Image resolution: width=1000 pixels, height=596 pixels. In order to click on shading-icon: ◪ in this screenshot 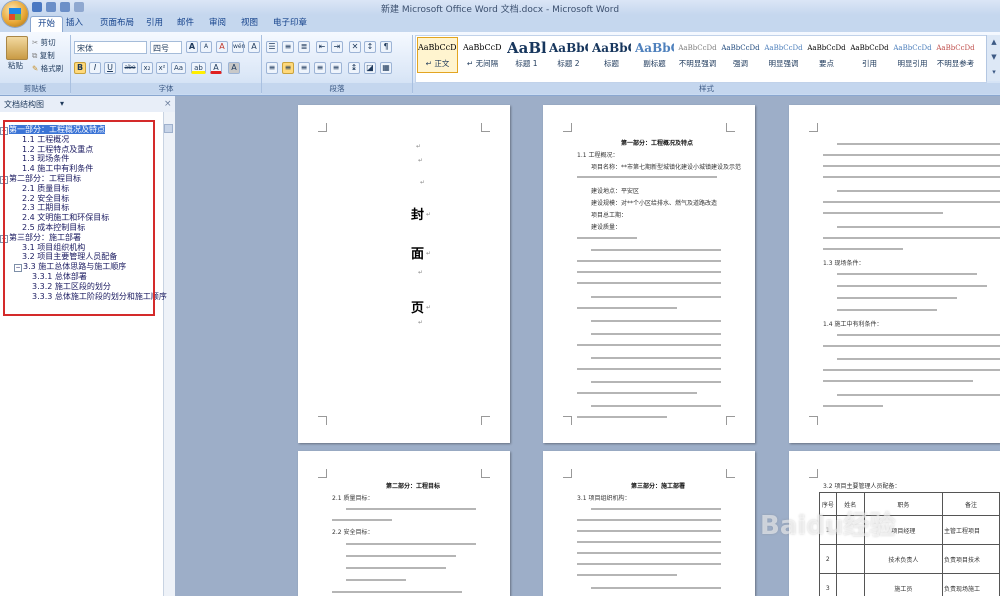, I will do `click(370, 68)`.